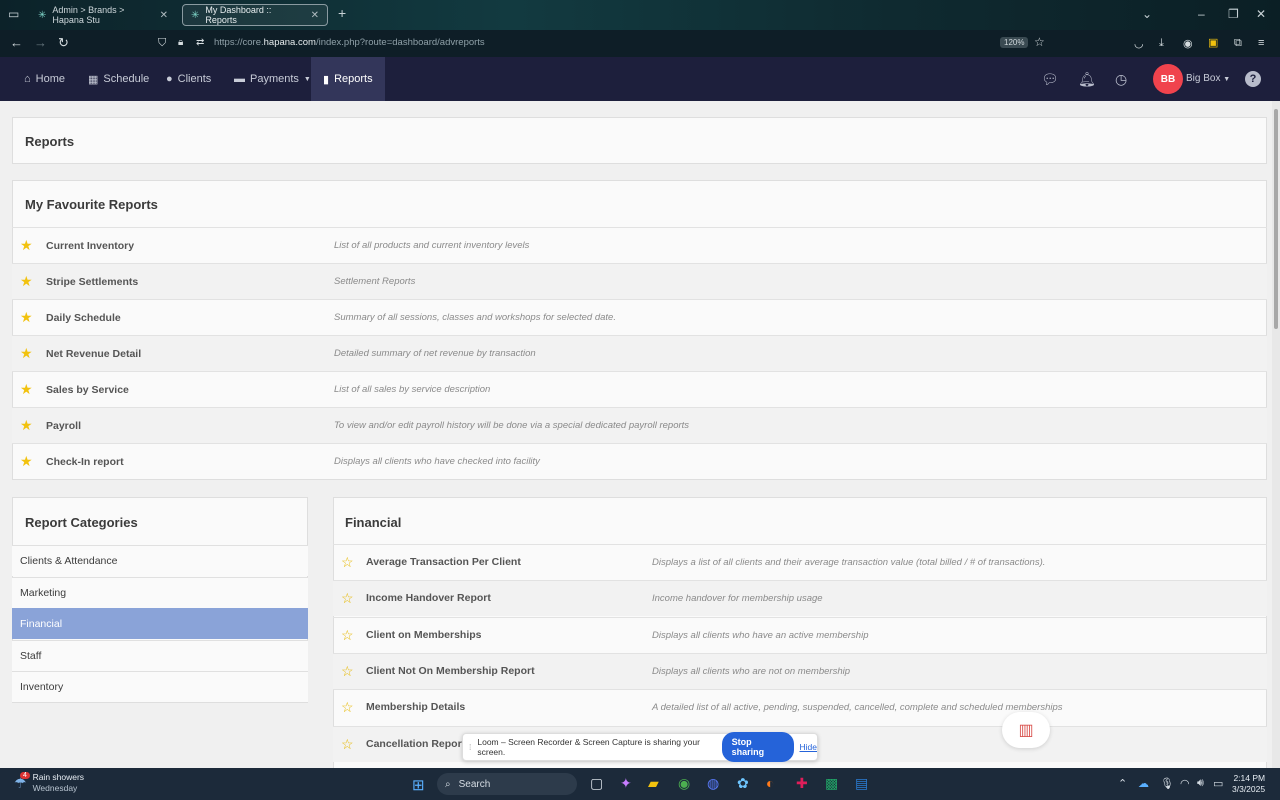 The image size is (1280, 800). What do you see at coordinates (1147, 14) in the screenshot?
I see `tab-overflow-chevron-icon: ⌄` at bounding box center [1147, 14].